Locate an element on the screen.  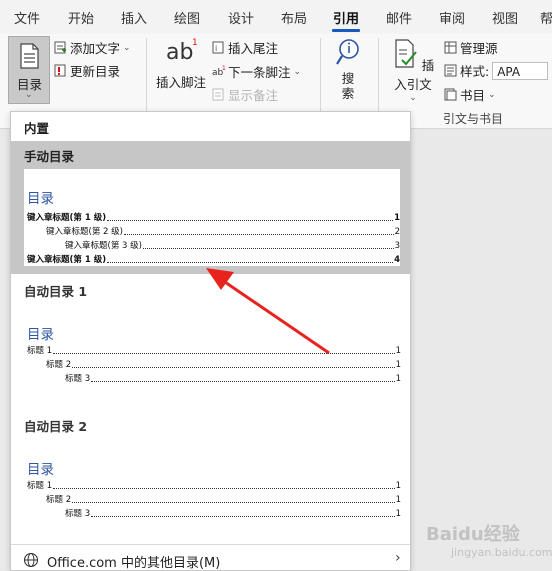
baidu-watermark-url: jingyan.baidu.com is located at coordinates (501, 552).